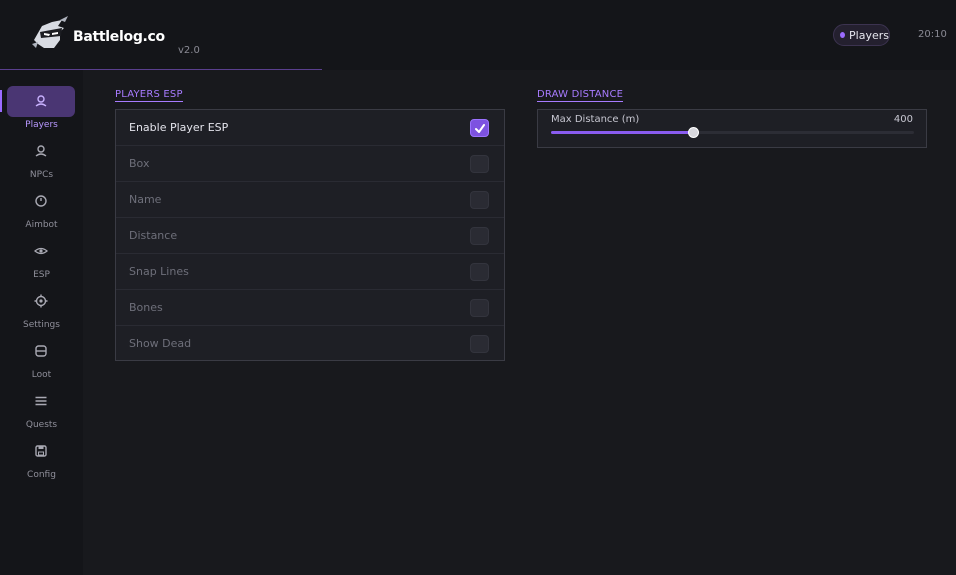 Image resolution: width=956 pixels, height=575 pixels. Describe the element at coordinates (41, 375) in the screenshot. I see `sidebar-item-label: Loot` at that location.